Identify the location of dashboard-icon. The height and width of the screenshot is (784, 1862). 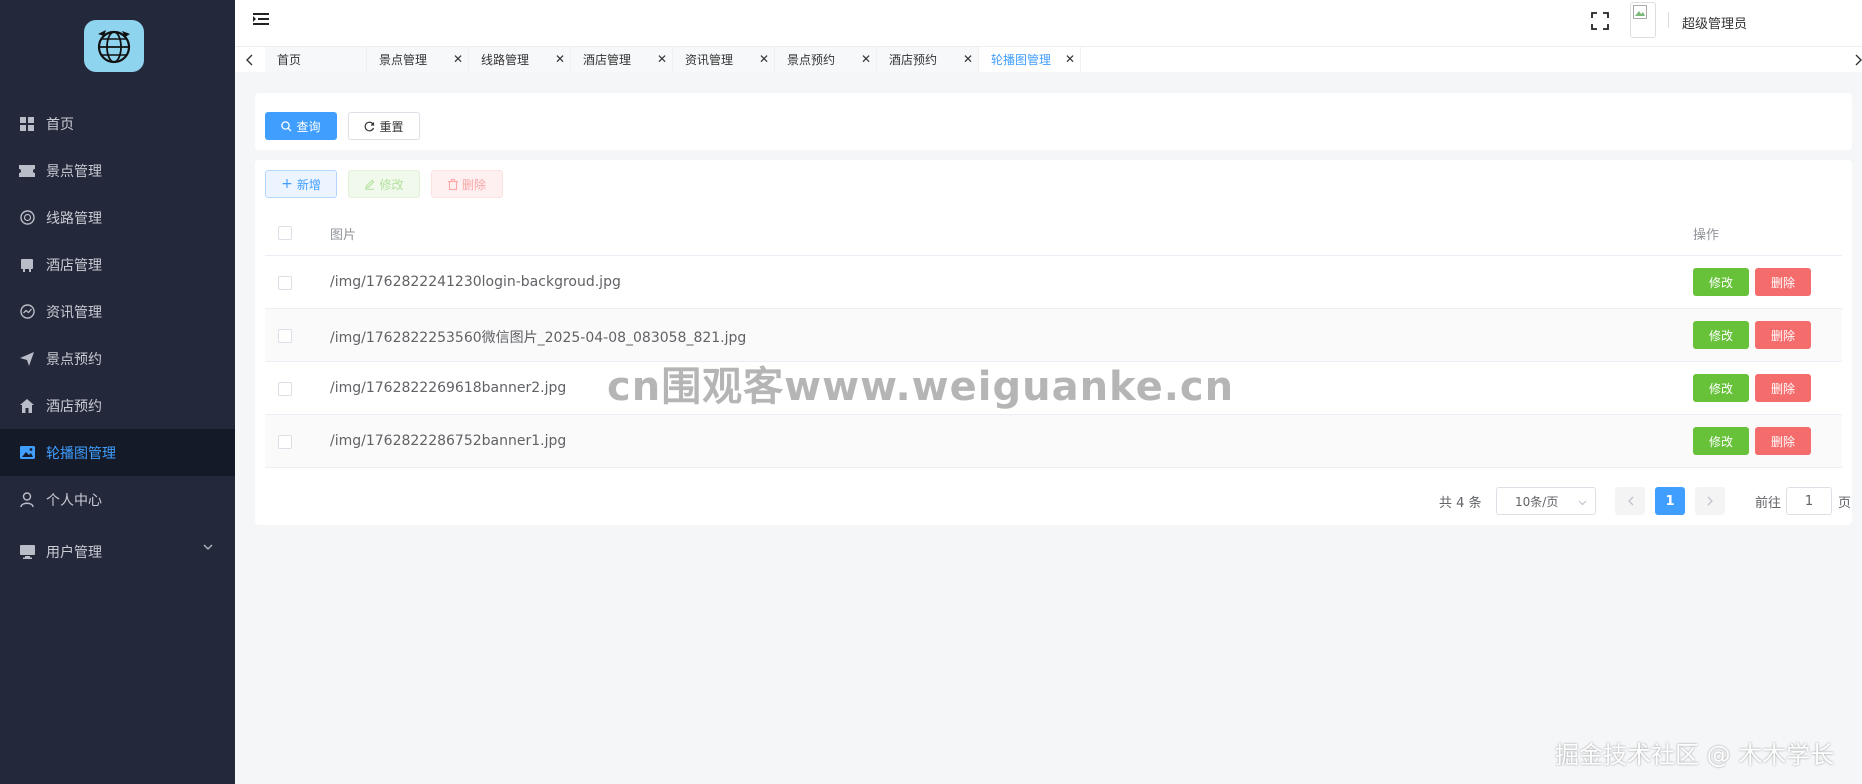
(27, 124).